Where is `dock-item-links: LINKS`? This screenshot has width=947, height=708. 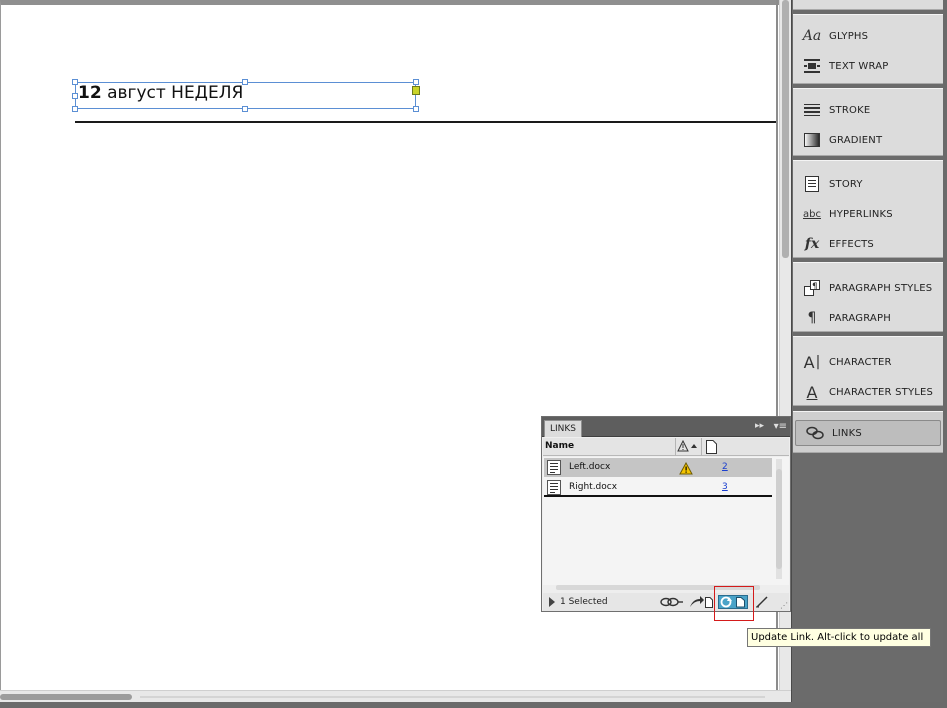
dock-item-links: LINKS is located at coordinates (868, 433).